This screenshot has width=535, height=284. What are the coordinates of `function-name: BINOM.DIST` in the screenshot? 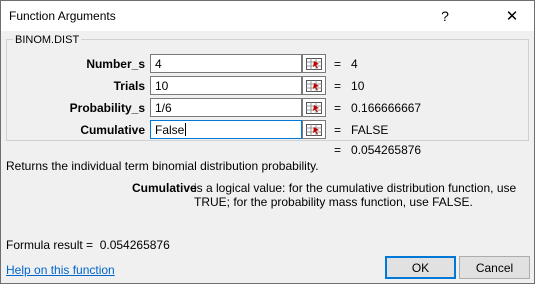 It's located at (47, 40).